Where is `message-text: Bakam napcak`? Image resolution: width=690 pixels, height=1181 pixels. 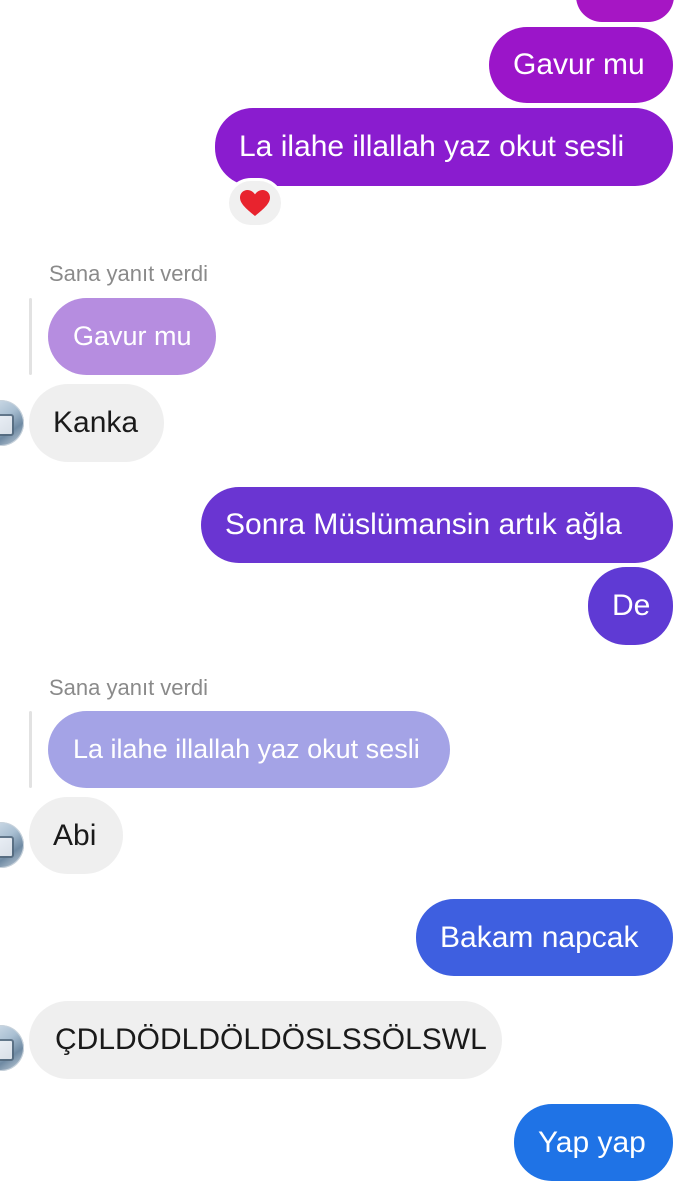
message-text: Bakam napcak is located at coordinates (539, 937).